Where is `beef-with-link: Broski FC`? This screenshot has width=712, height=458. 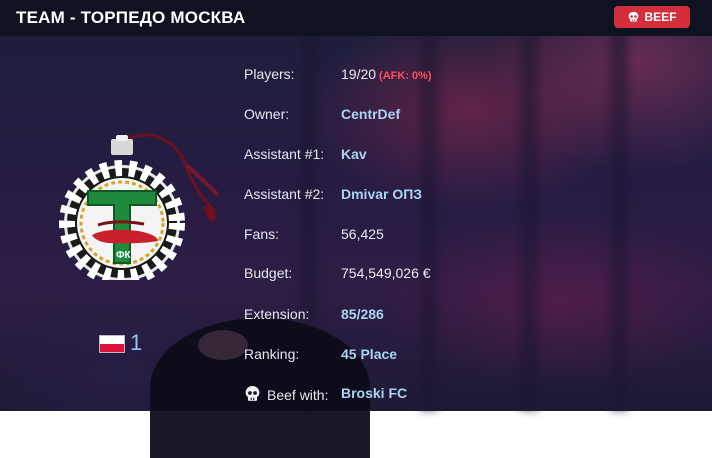 beef-with-link: Broski FC is located at coordinates (374, 393).